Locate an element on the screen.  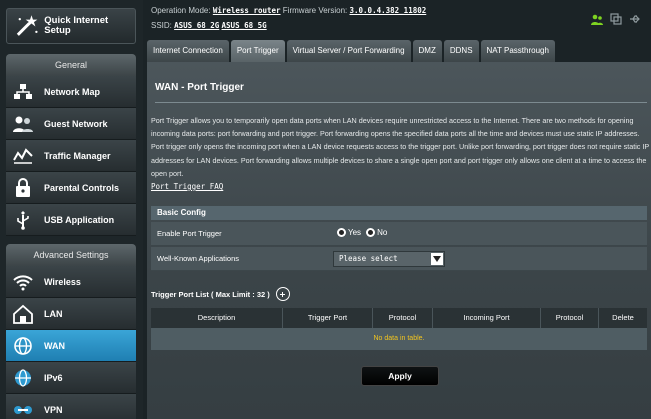
operation-mode-label: Operation Mode: is located at coordinates (181, 10).